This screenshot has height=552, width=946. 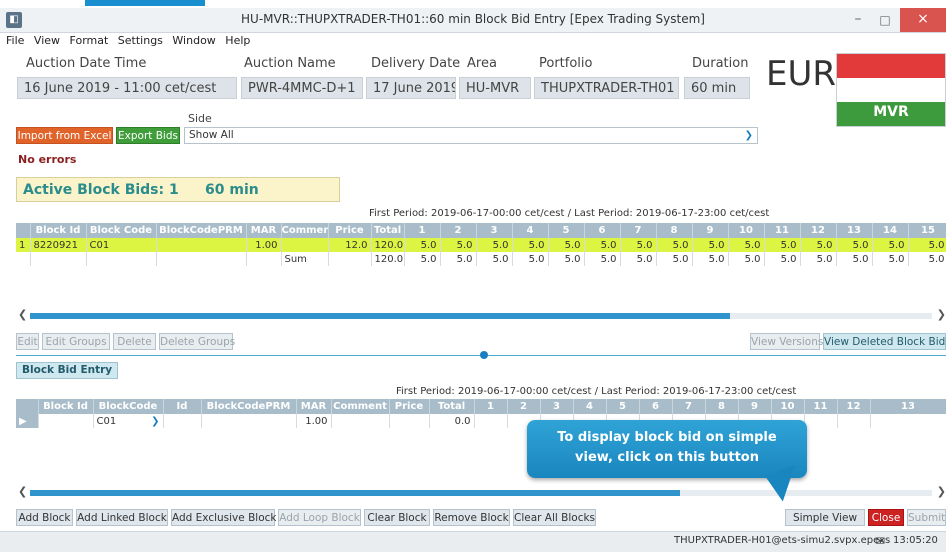 What do you see at coordinates (890, 230) in the screenshot?
I see `col-header-period: 14` at bounding box center [890, 230].